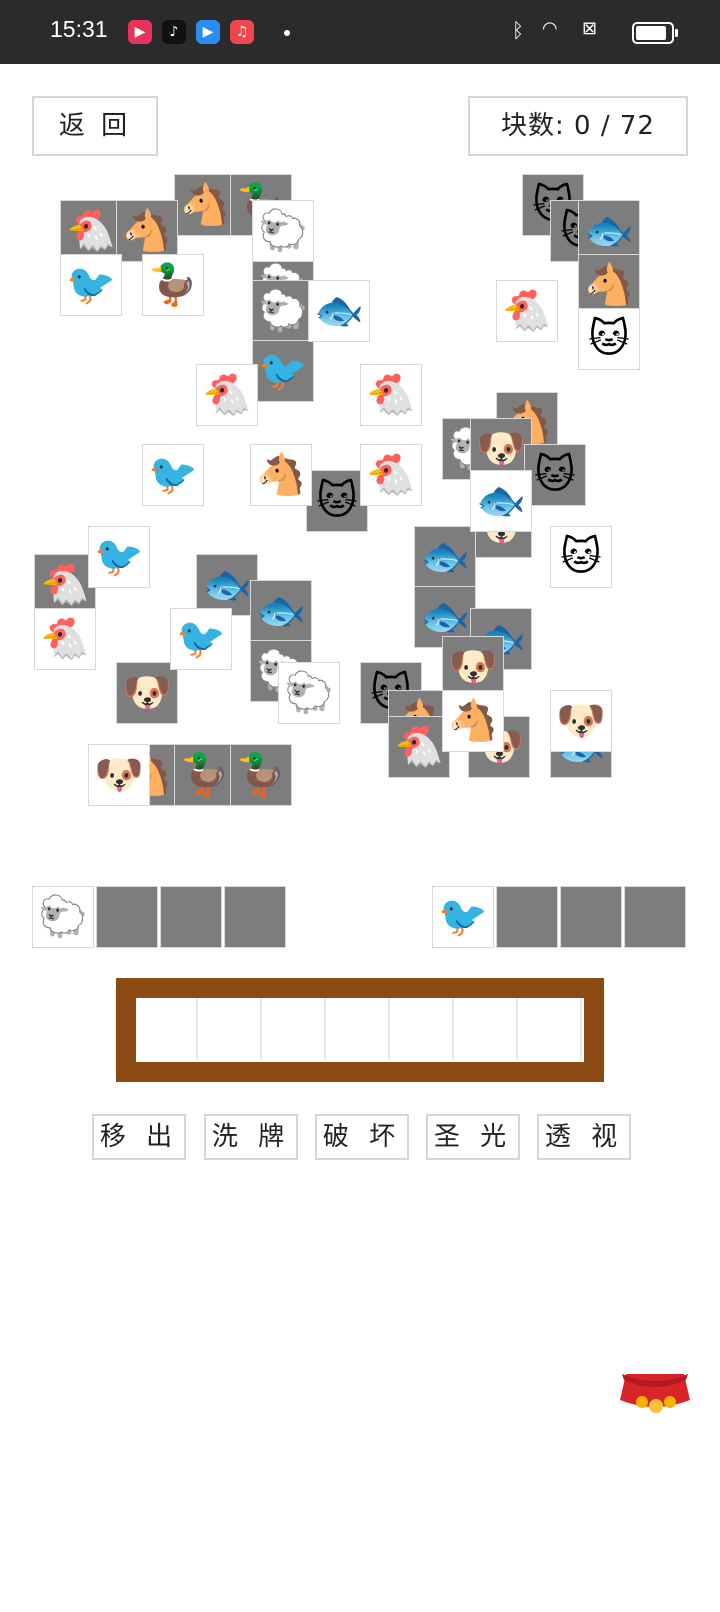  I want to click on notification-dot, so click(287, 33).